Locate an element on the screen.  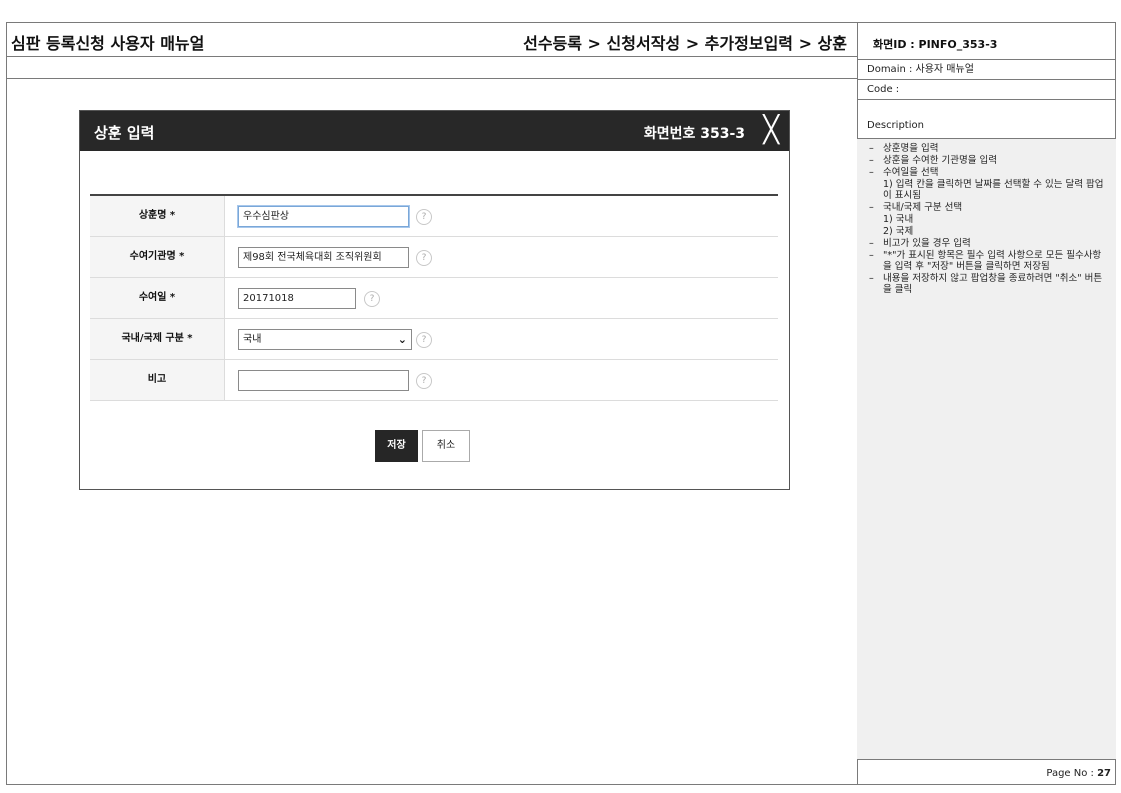
description-subitem: 1) 입력 칸을 클릭하면 날짜를 선택할 수 있는 달력 팝업이 표시됨 is located at coordinates (993, 190).